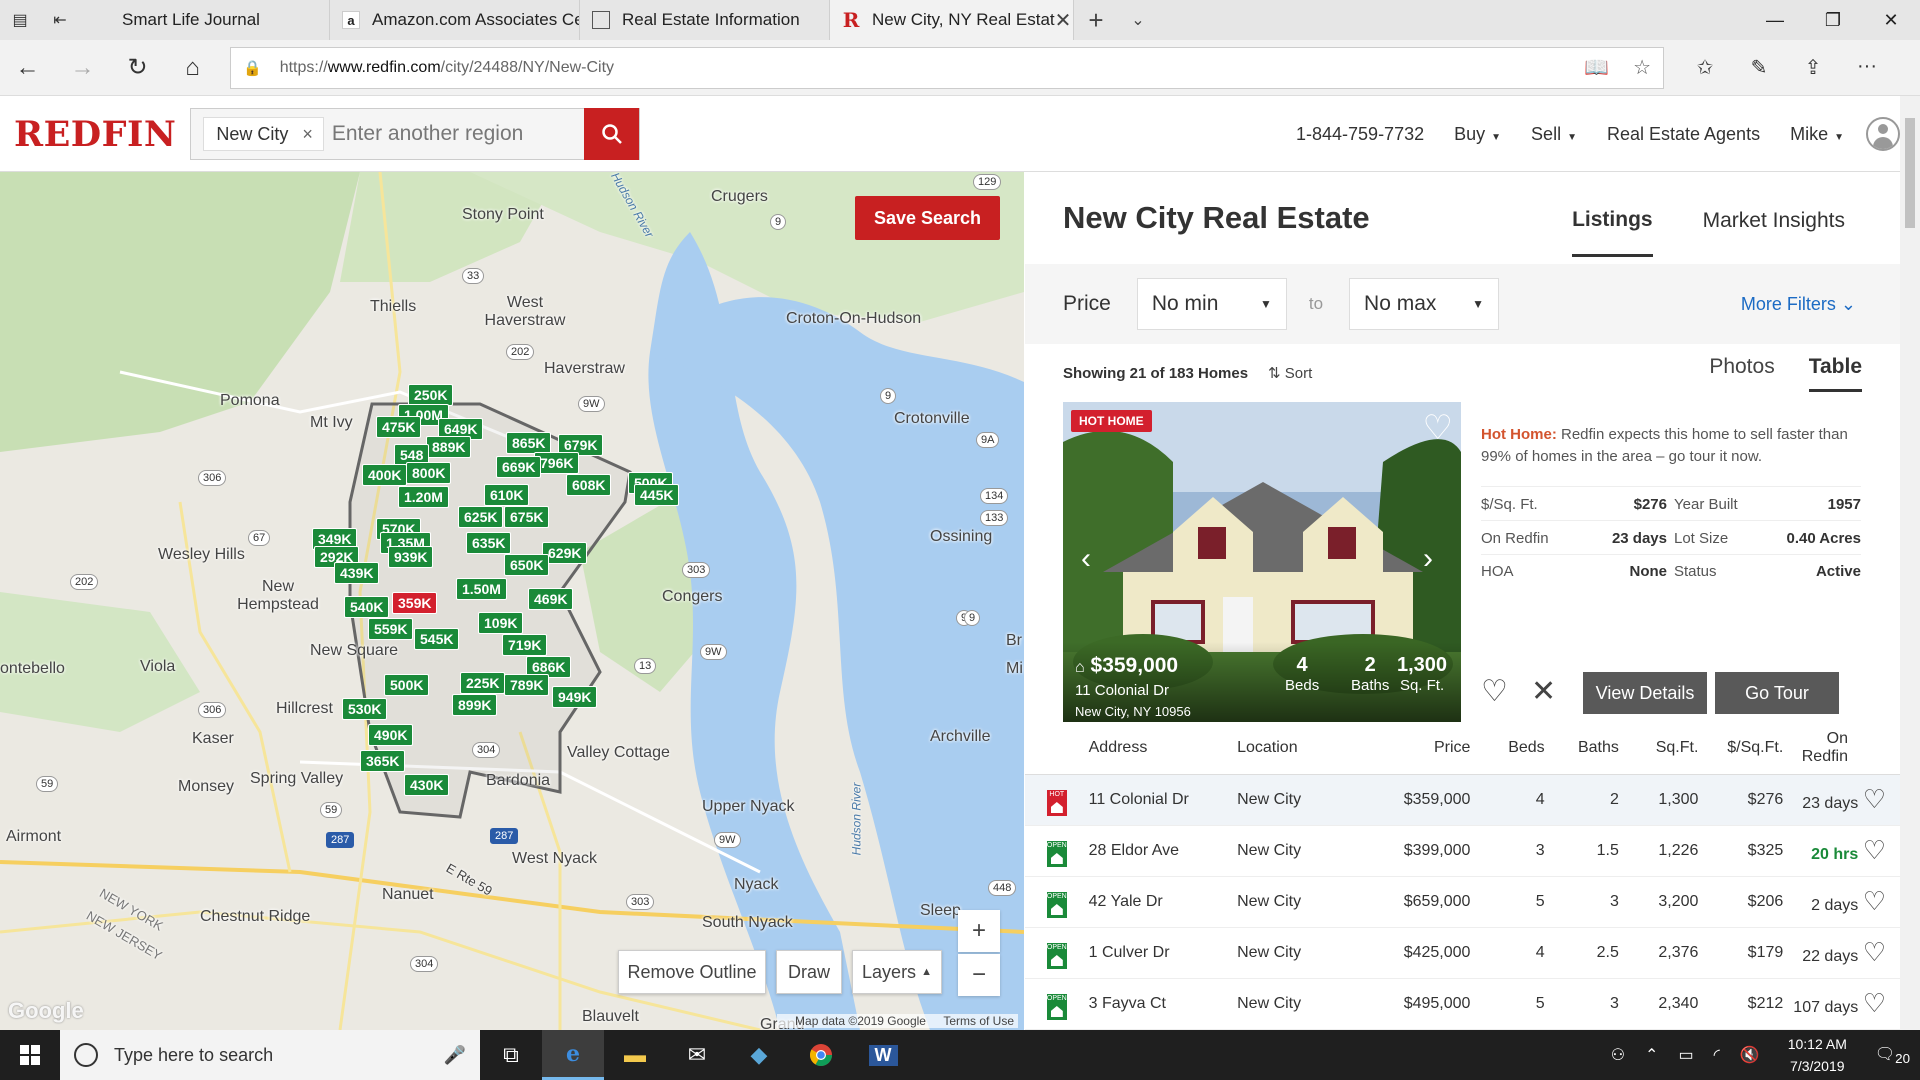 The image size is (1920, 1080). What do you see at coordinates (573, 1055) in the screenshot?
I see `edge-icon: e` at bounding box center [573, 1055].